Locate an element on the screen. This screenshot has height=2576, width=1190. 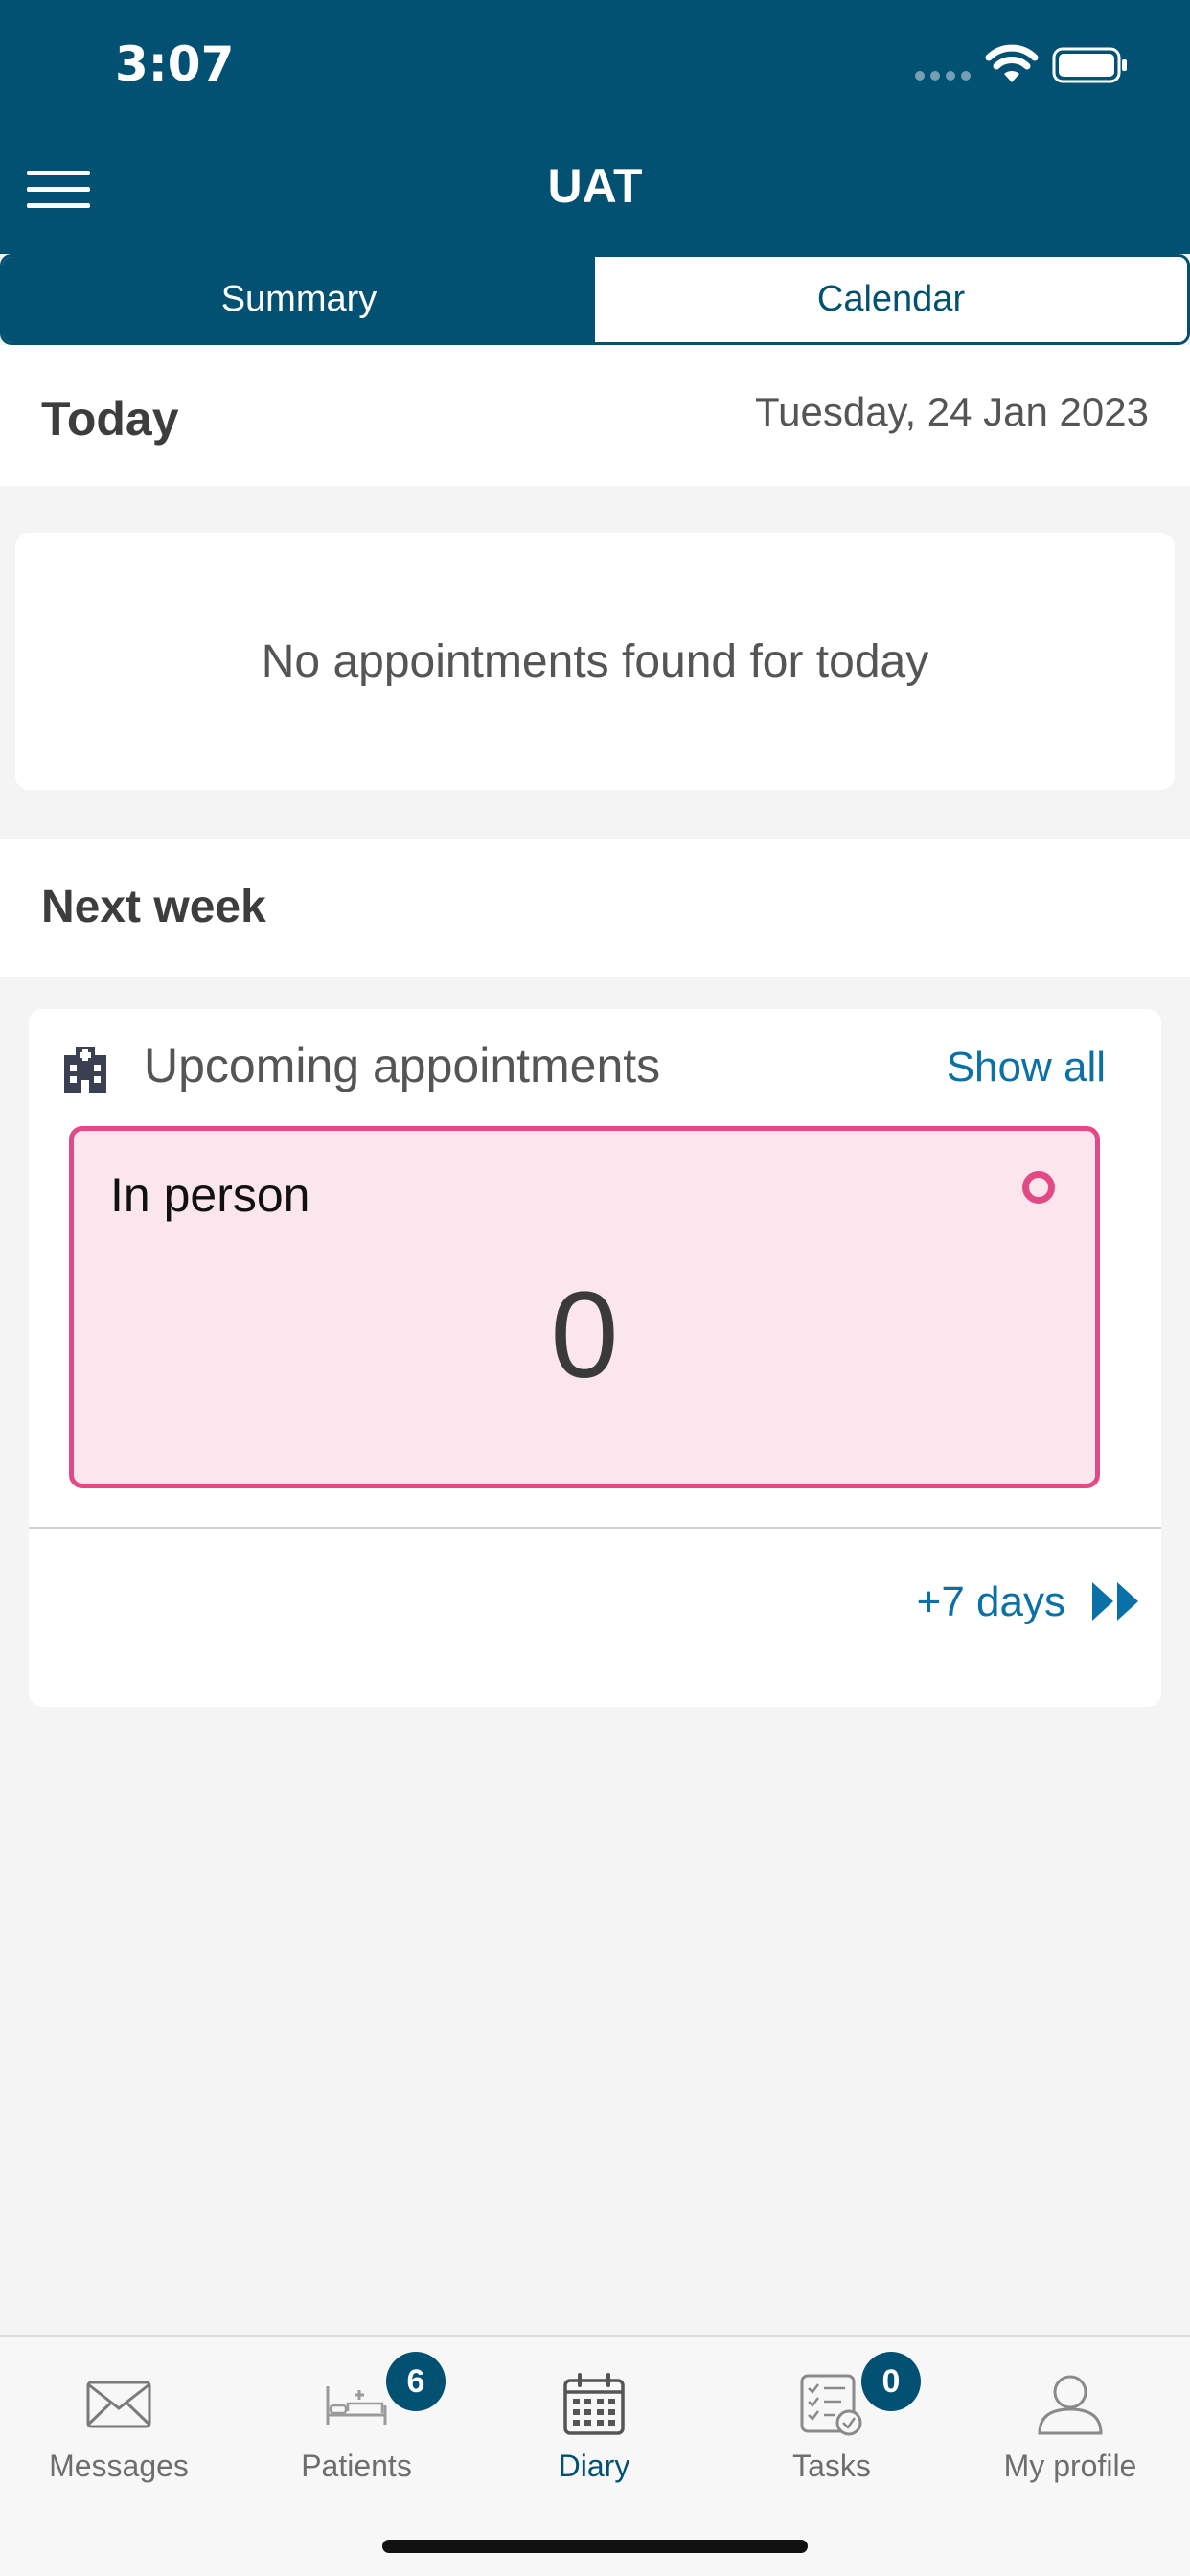
envelope-icon is located at coordinates (119, 2404).